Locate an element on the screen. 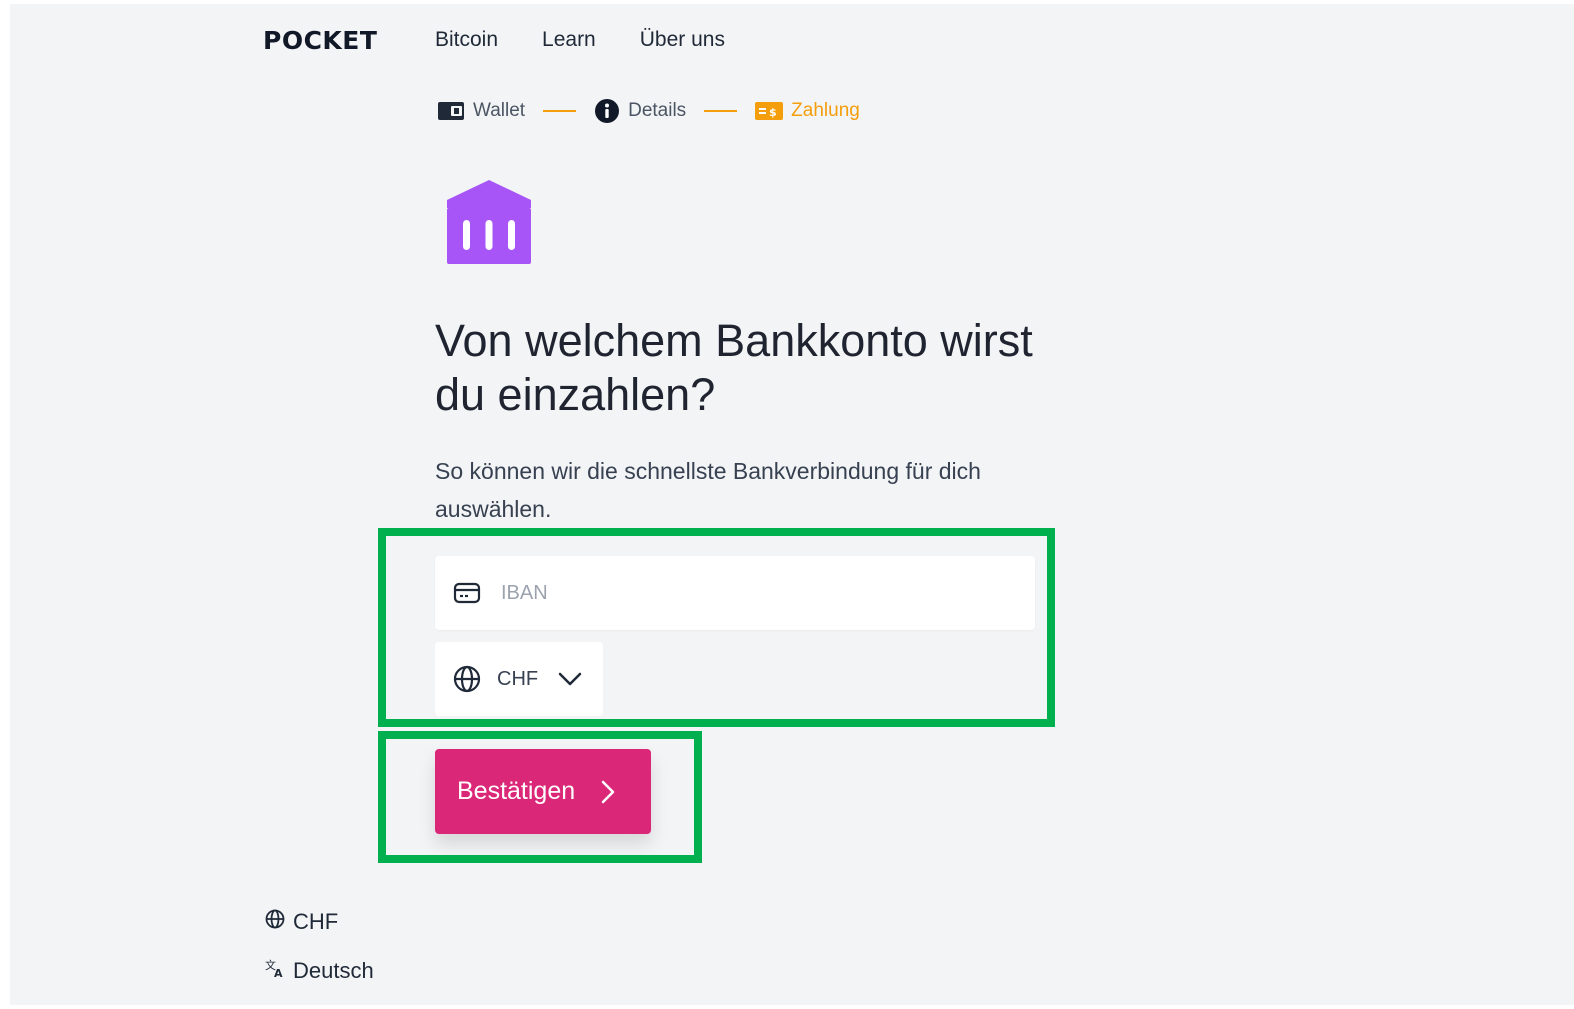 The width and height of the screenshot is (1574, 1009). svg-text: A is located at coordinates (278, 972).